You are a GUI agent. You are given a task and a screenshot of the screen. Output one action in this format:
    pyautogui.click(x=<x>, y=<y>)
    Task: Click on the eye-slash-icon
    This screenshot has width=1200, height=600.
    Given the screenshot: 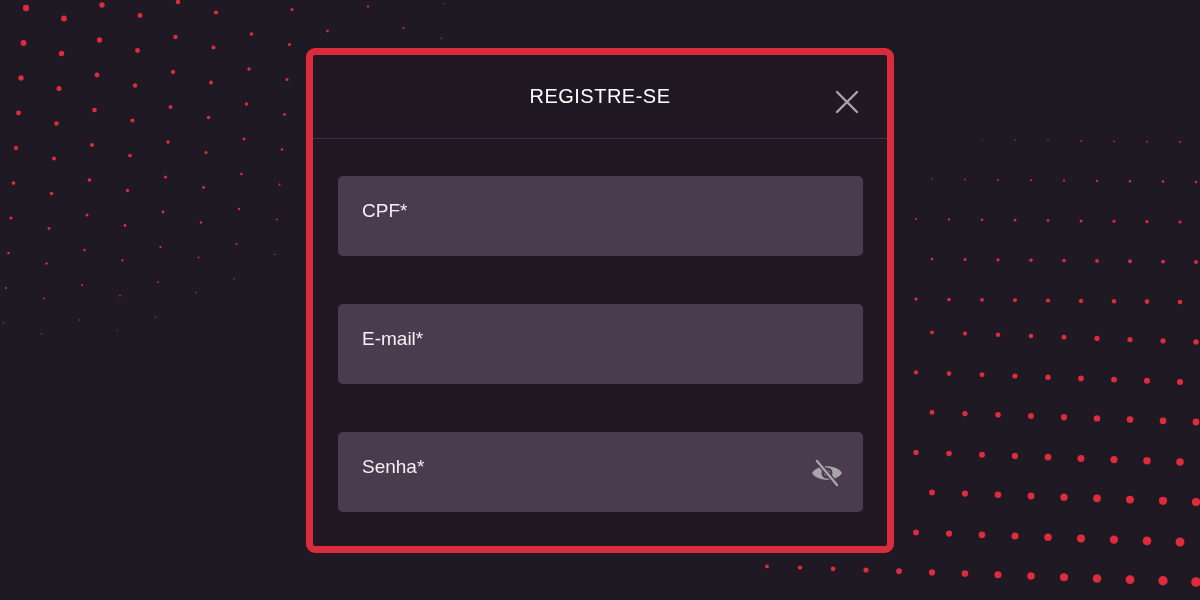 What is the action you would take?
    pyautogui.click(x=827, y=472)
    